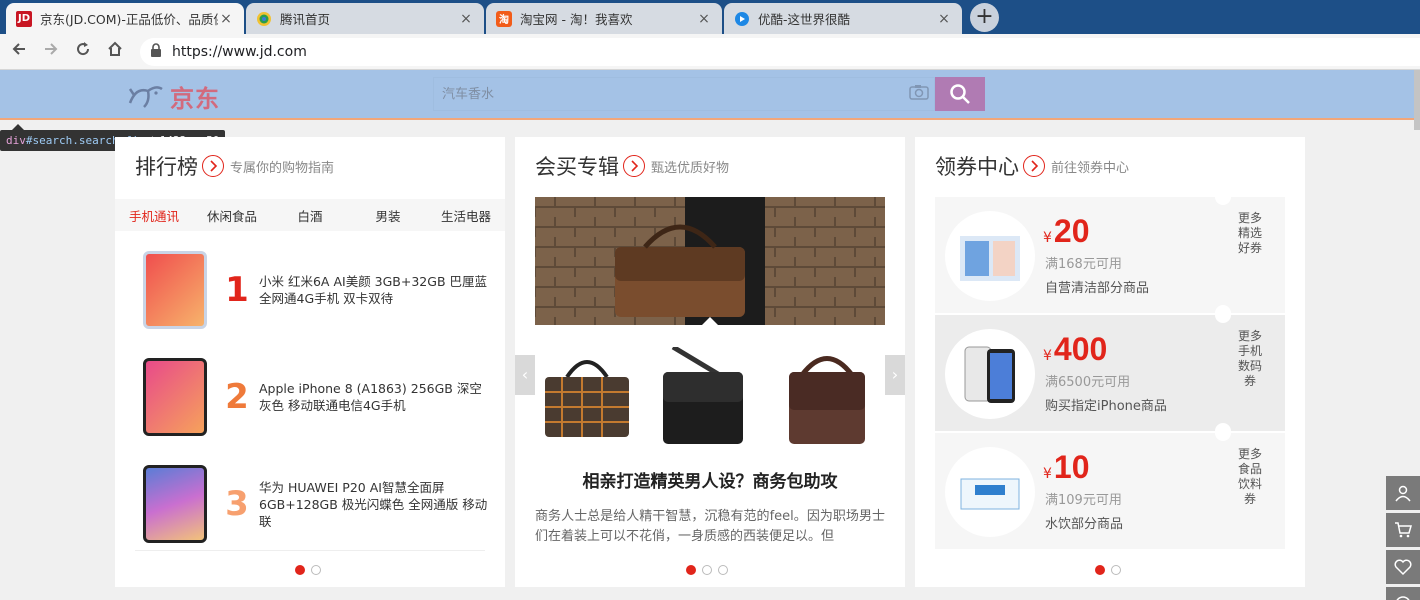 The height and width of the screenshot is (600, 1420). What do you see at coordinates (1106, 406) in the screenshot?
I see `coupon-scope: 购买指定iPhone商品` at bounding box center [1106, 406].